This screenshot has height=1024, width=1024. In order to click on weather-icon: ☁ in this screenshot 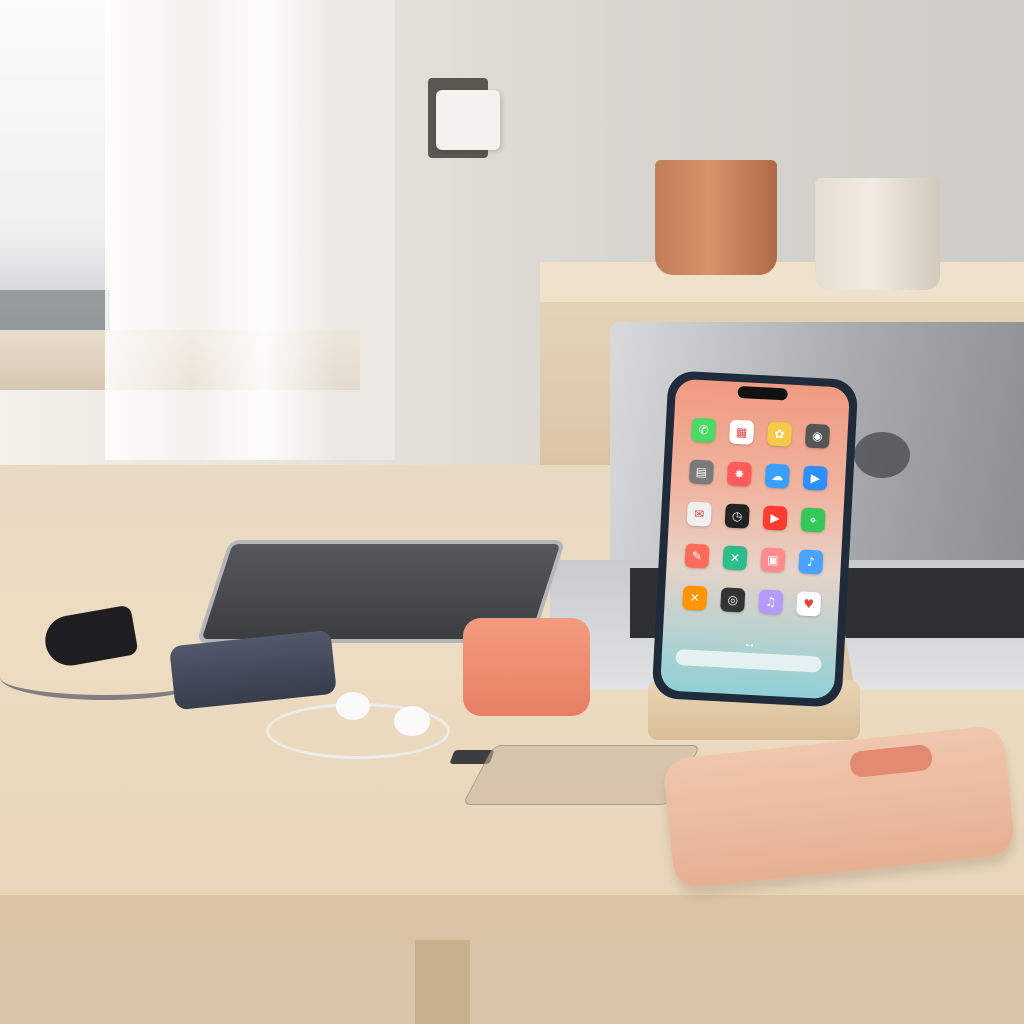, I will do `click(777, 476)`.